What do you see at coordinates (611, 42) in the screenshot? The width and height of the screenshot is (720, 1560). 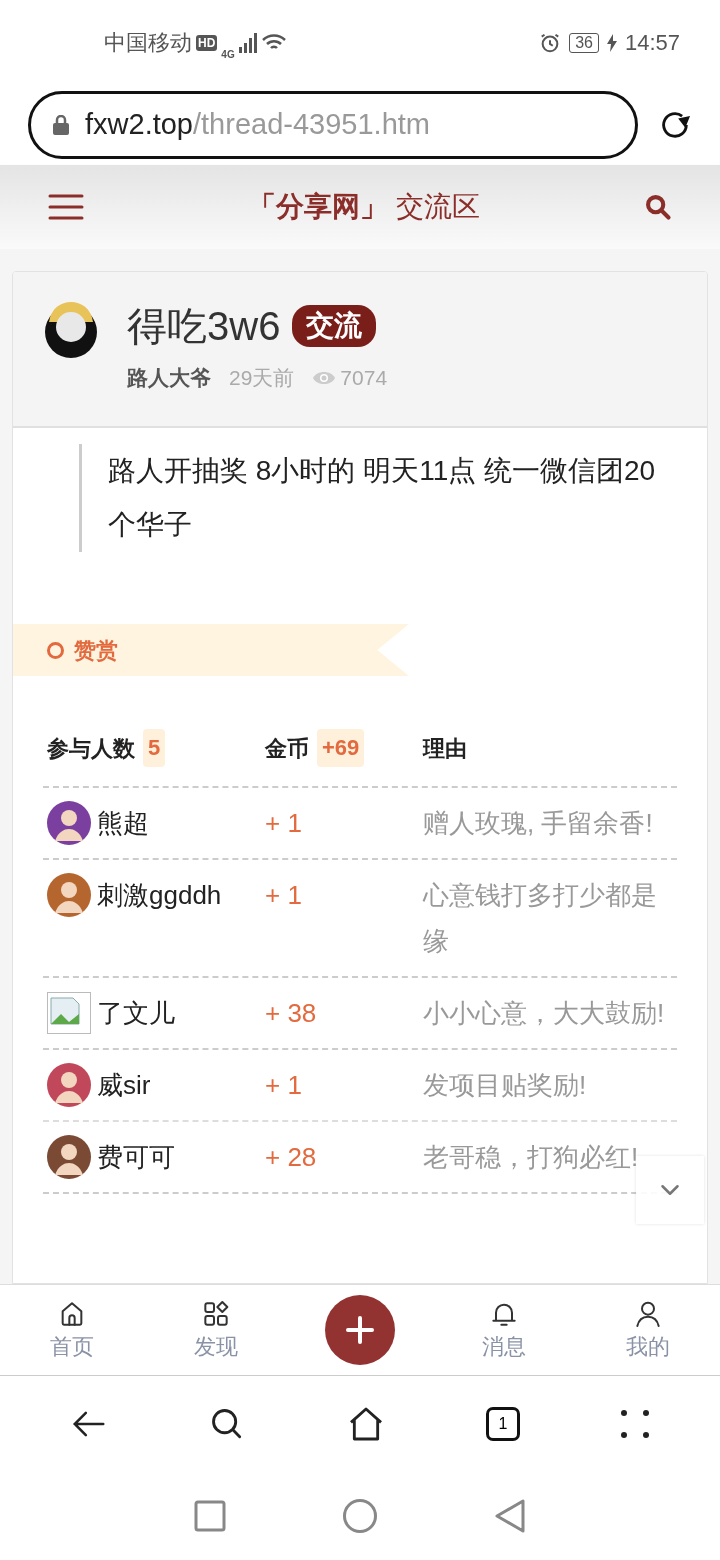 I see `charging-icon` at bounding box center [611, 42].